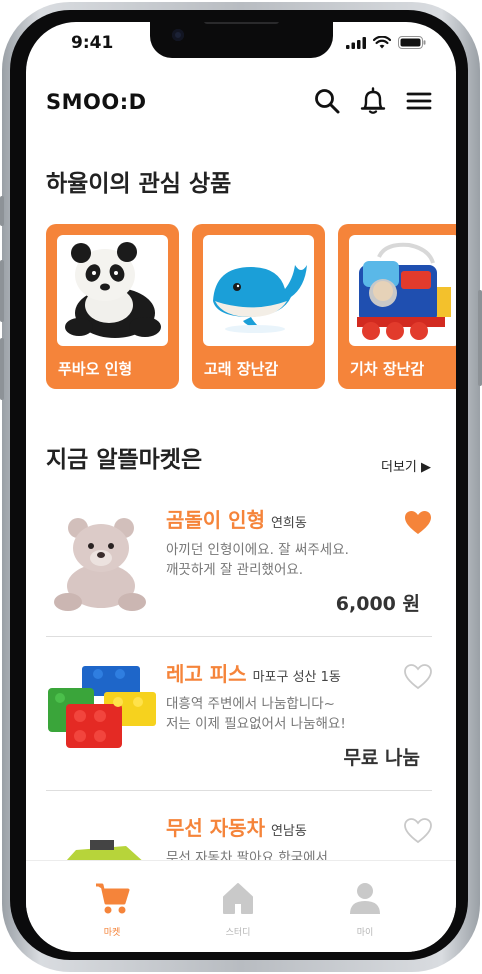 The width and height of the screenshot is (482, 974). What do you see at coordinates (356, 43) in the screenshot?
I see `signal-icon` at bounding box center [356, 43].